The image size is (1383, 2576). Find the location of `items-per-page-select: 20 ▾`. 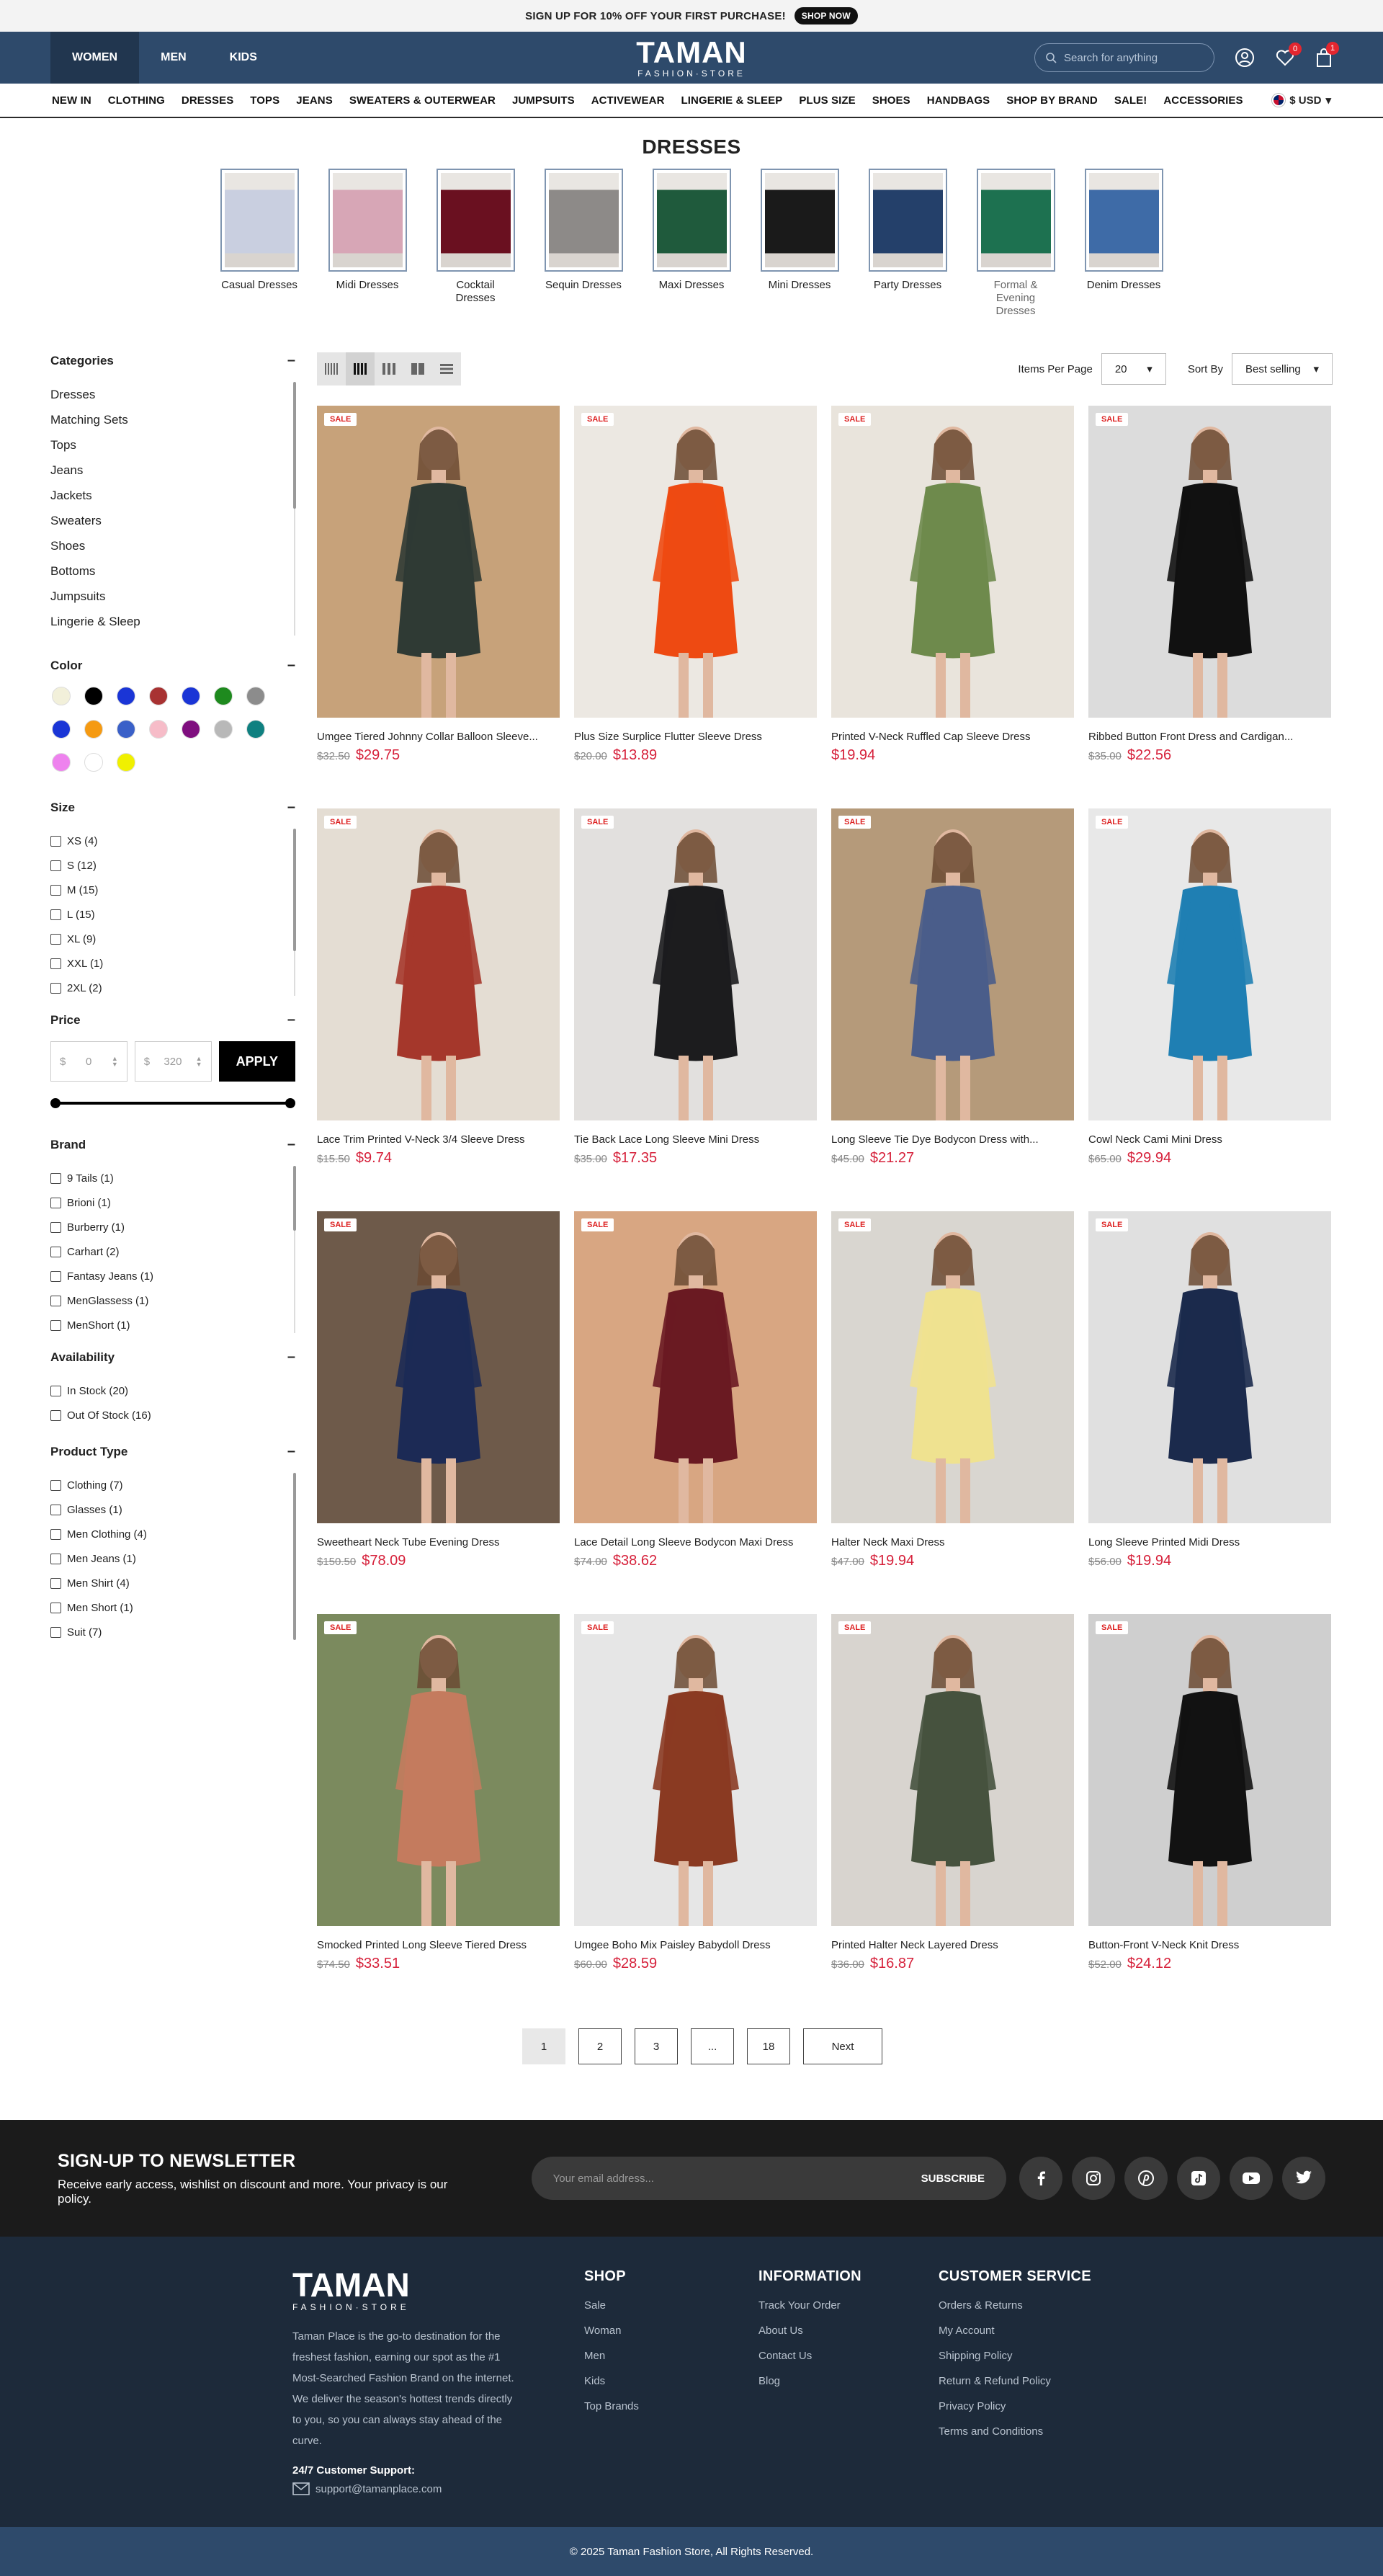

items-per-page-select: 20 ▾ is located at coordinates (1133, 369).